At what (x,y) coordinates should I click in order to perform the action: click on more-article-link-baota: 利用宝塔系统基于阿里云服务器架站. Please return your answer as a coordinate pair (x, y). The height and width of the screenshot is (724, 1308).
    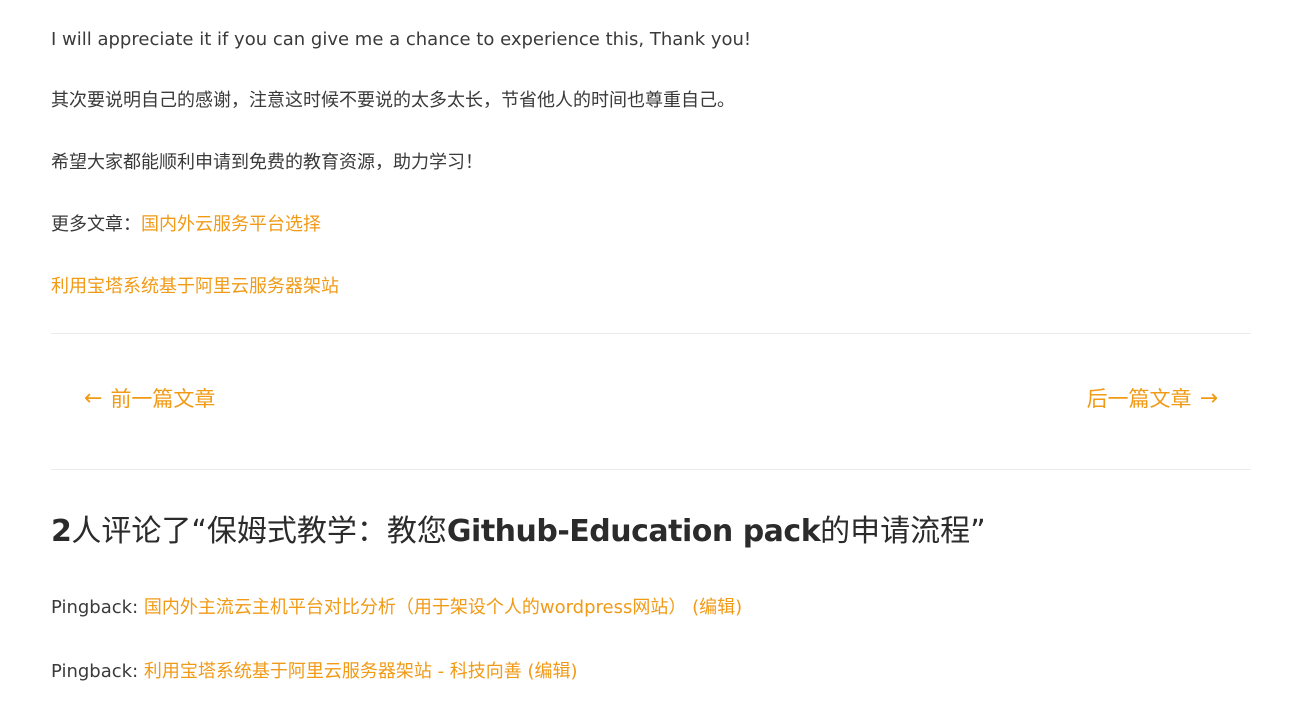
    Looking at the image, I should click on (195, 286).